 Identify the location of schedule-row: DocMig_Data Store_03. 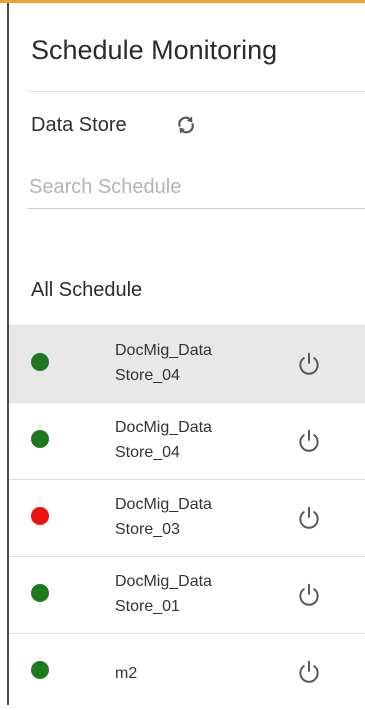
(187, 517).